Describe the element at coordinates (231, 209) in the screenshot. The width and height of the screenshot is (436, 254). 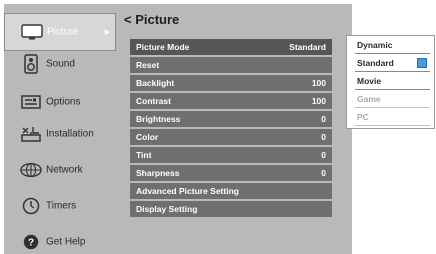
I see `display-setting-row: Display Setting` at that location.